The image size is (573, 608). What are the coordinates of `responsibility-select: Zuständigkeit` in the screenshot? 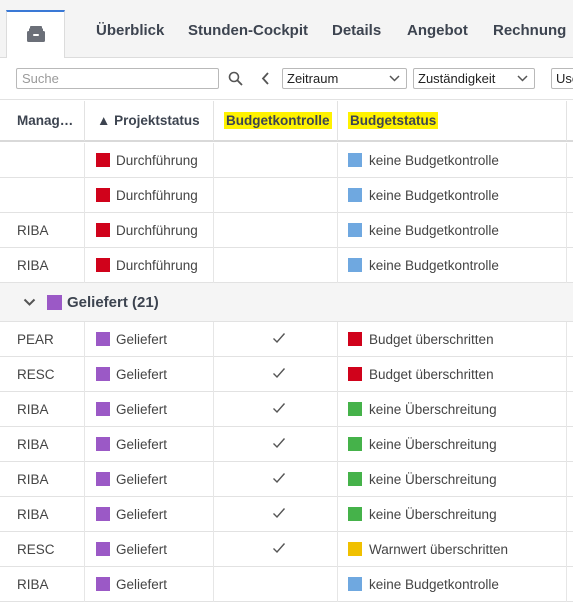 It's located at (474, 78).